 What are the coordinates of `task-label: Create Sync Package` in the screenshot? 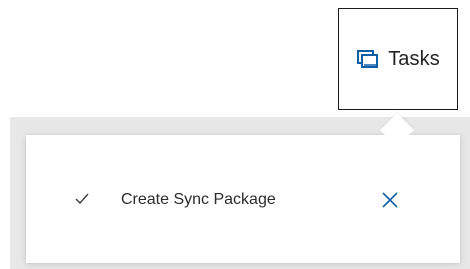 It's located at (198, 199).